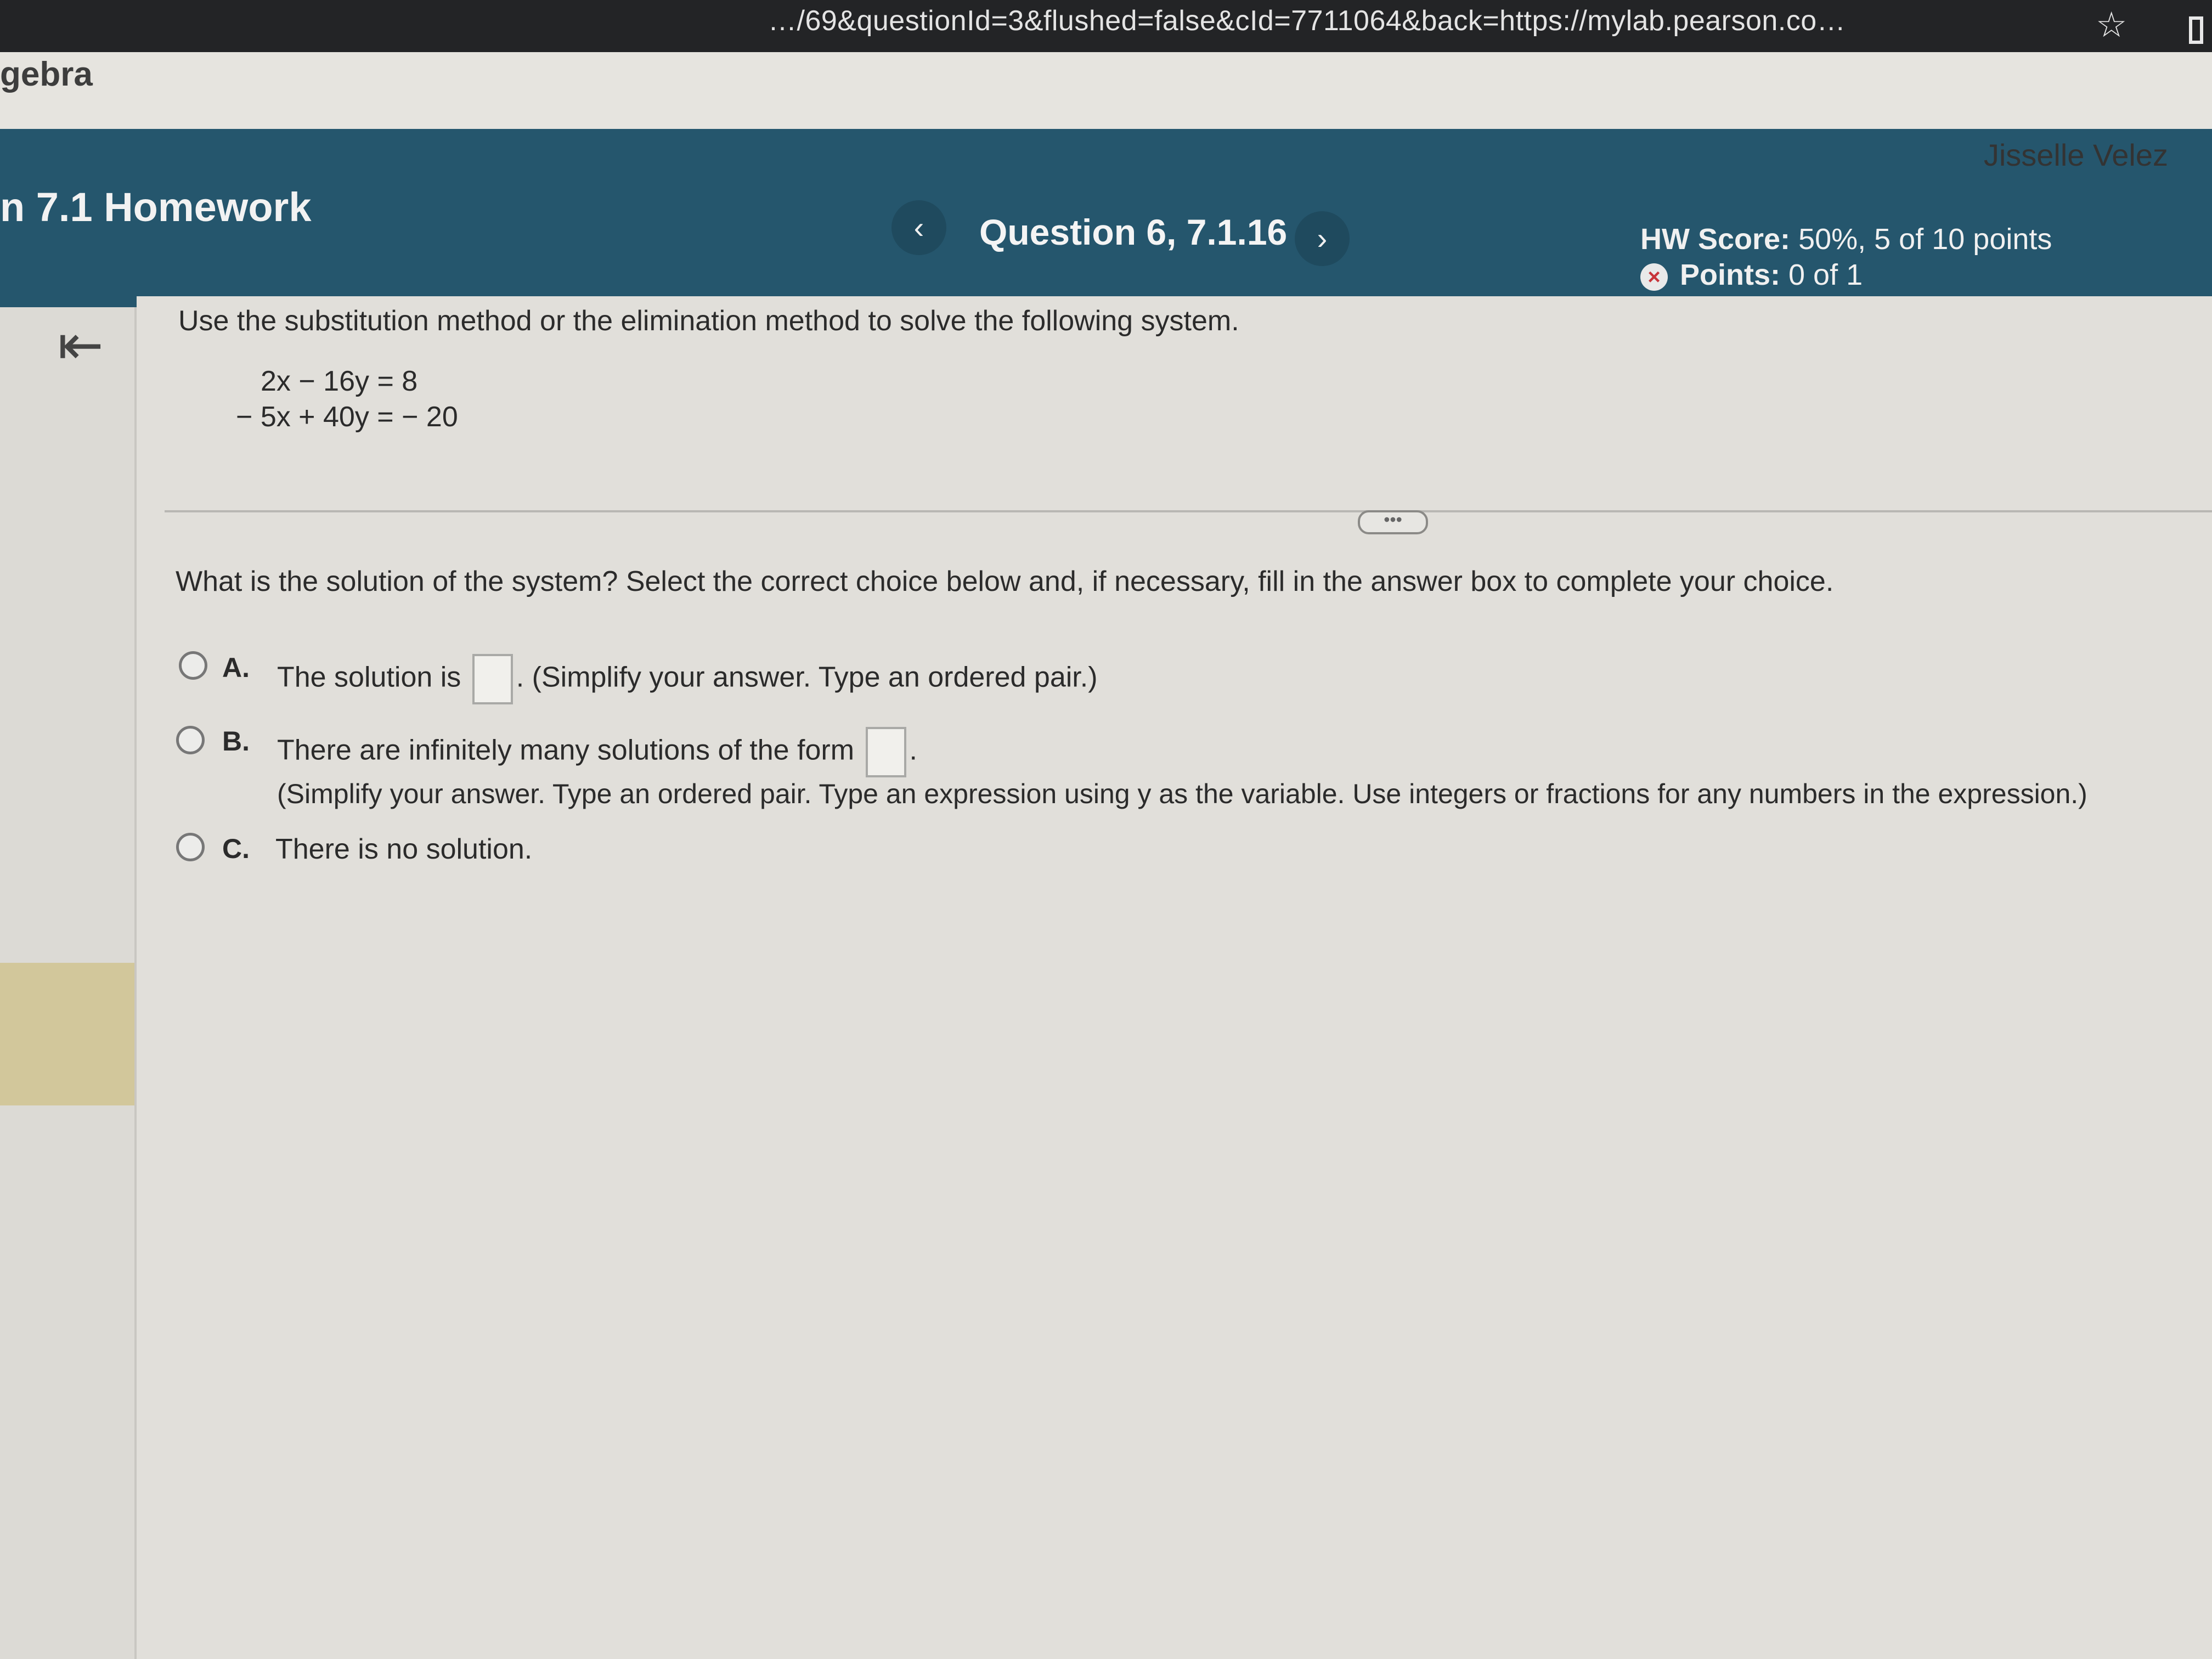 The height and width of the screenshot is (1659, 2212). I want to click on choice-c-text: There is no solution., so click(404, 849).